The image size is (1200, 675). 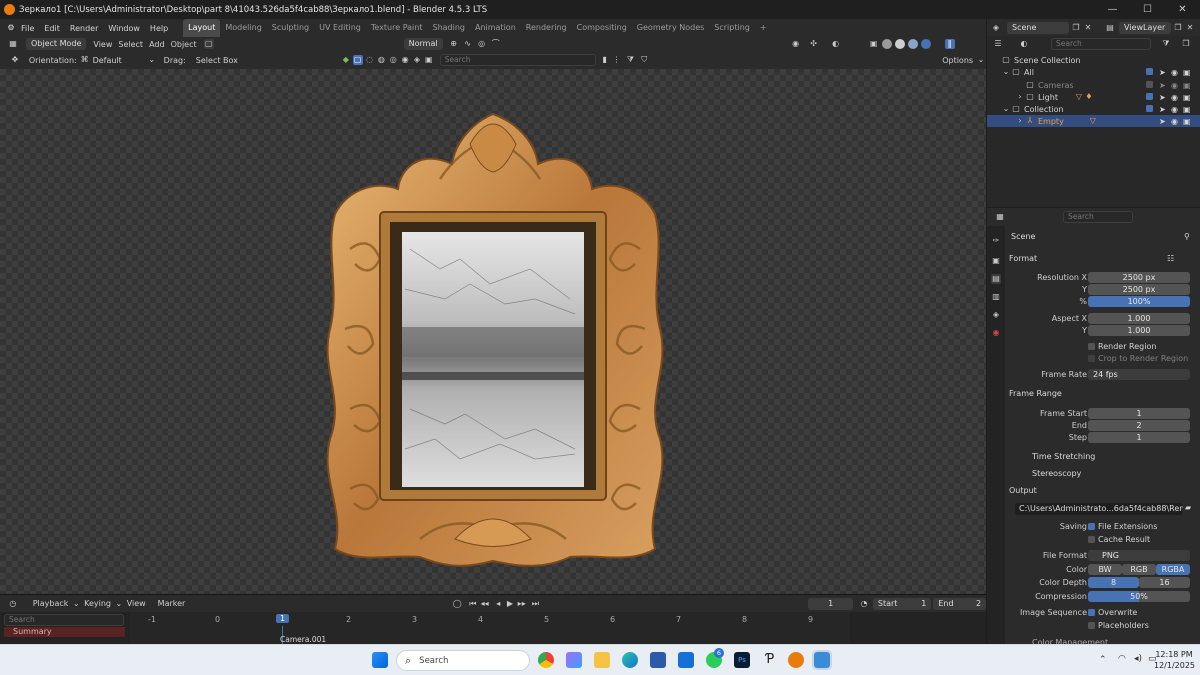 I want to click on start-windows-icon, so click(x=380, y=660).